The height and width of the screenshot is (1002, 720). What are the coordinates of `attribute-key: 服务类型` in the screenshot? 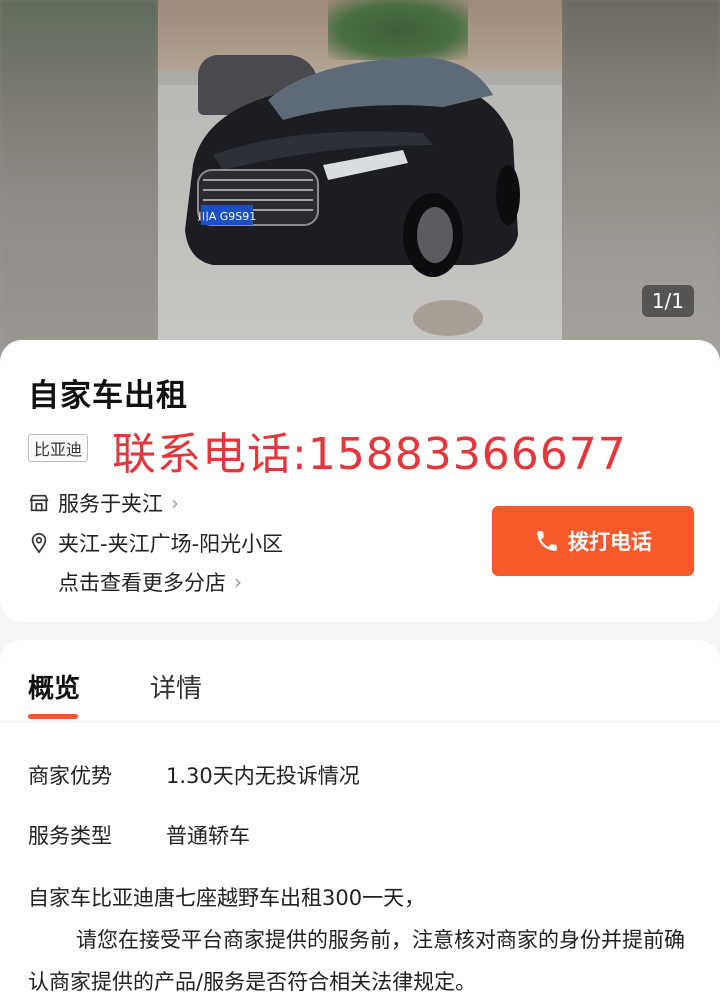 It's located at (70, 836).